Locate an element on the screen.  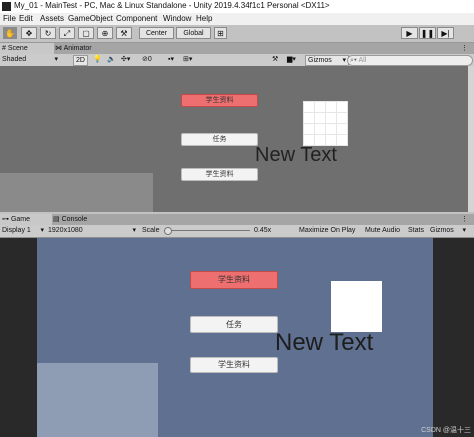
lighting-toggle: 💡 is located at coordinates (97, 59).